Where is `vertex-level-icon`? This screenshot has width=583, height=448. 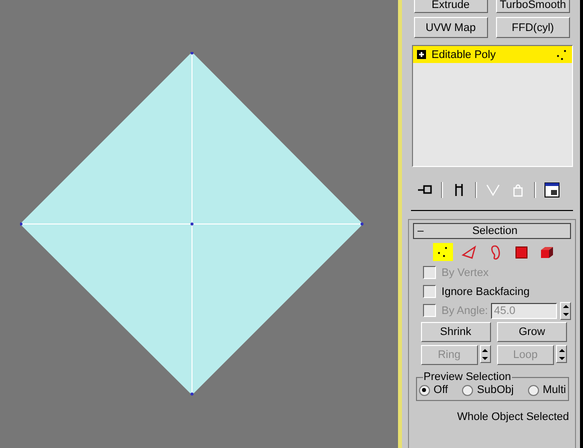 vertex-level-icon is located at coordinates (442, 252).